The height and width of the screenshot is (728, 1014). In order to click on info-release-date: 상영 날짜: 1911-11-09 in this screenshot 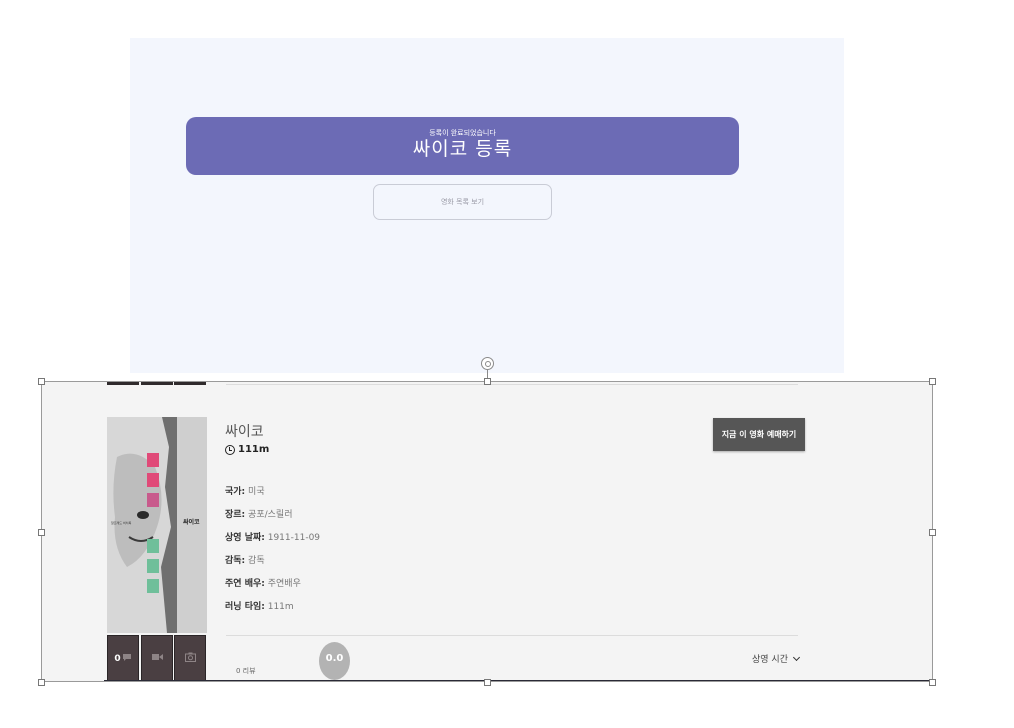, I will do `click(272, 536)`.